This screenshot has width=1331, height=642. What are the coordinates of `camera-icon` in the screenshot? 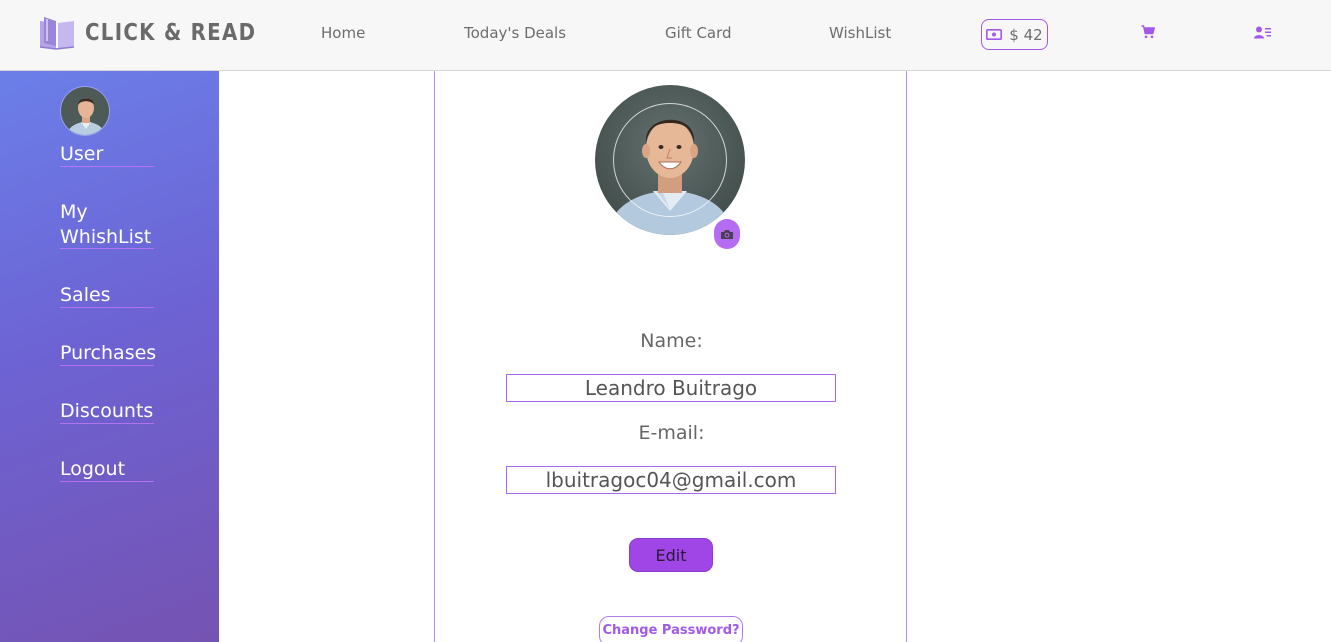 It's located at (727, 234).